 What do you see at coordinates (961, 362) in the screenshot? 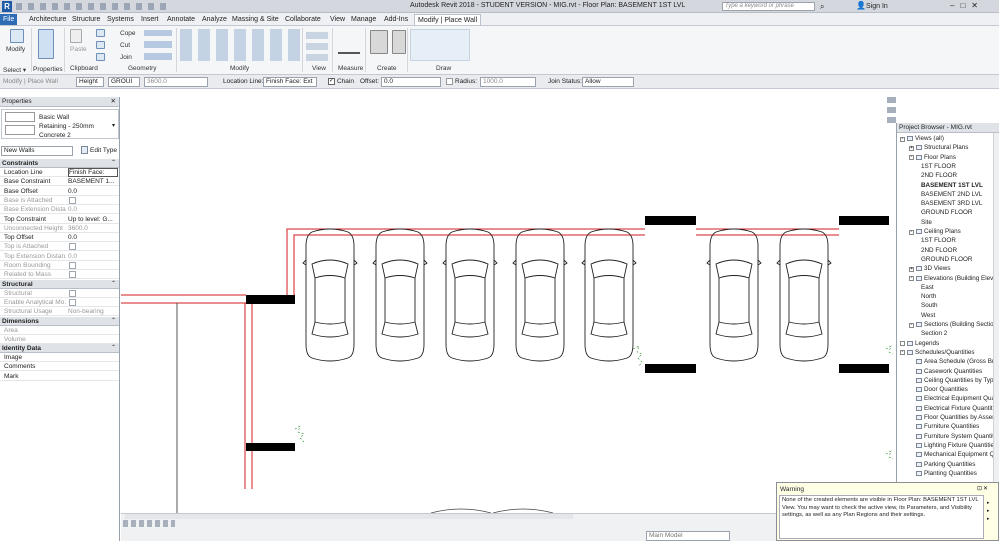
I see `browser-node: Area Schedule (Gross Building)` at bounding box center [961, 362].